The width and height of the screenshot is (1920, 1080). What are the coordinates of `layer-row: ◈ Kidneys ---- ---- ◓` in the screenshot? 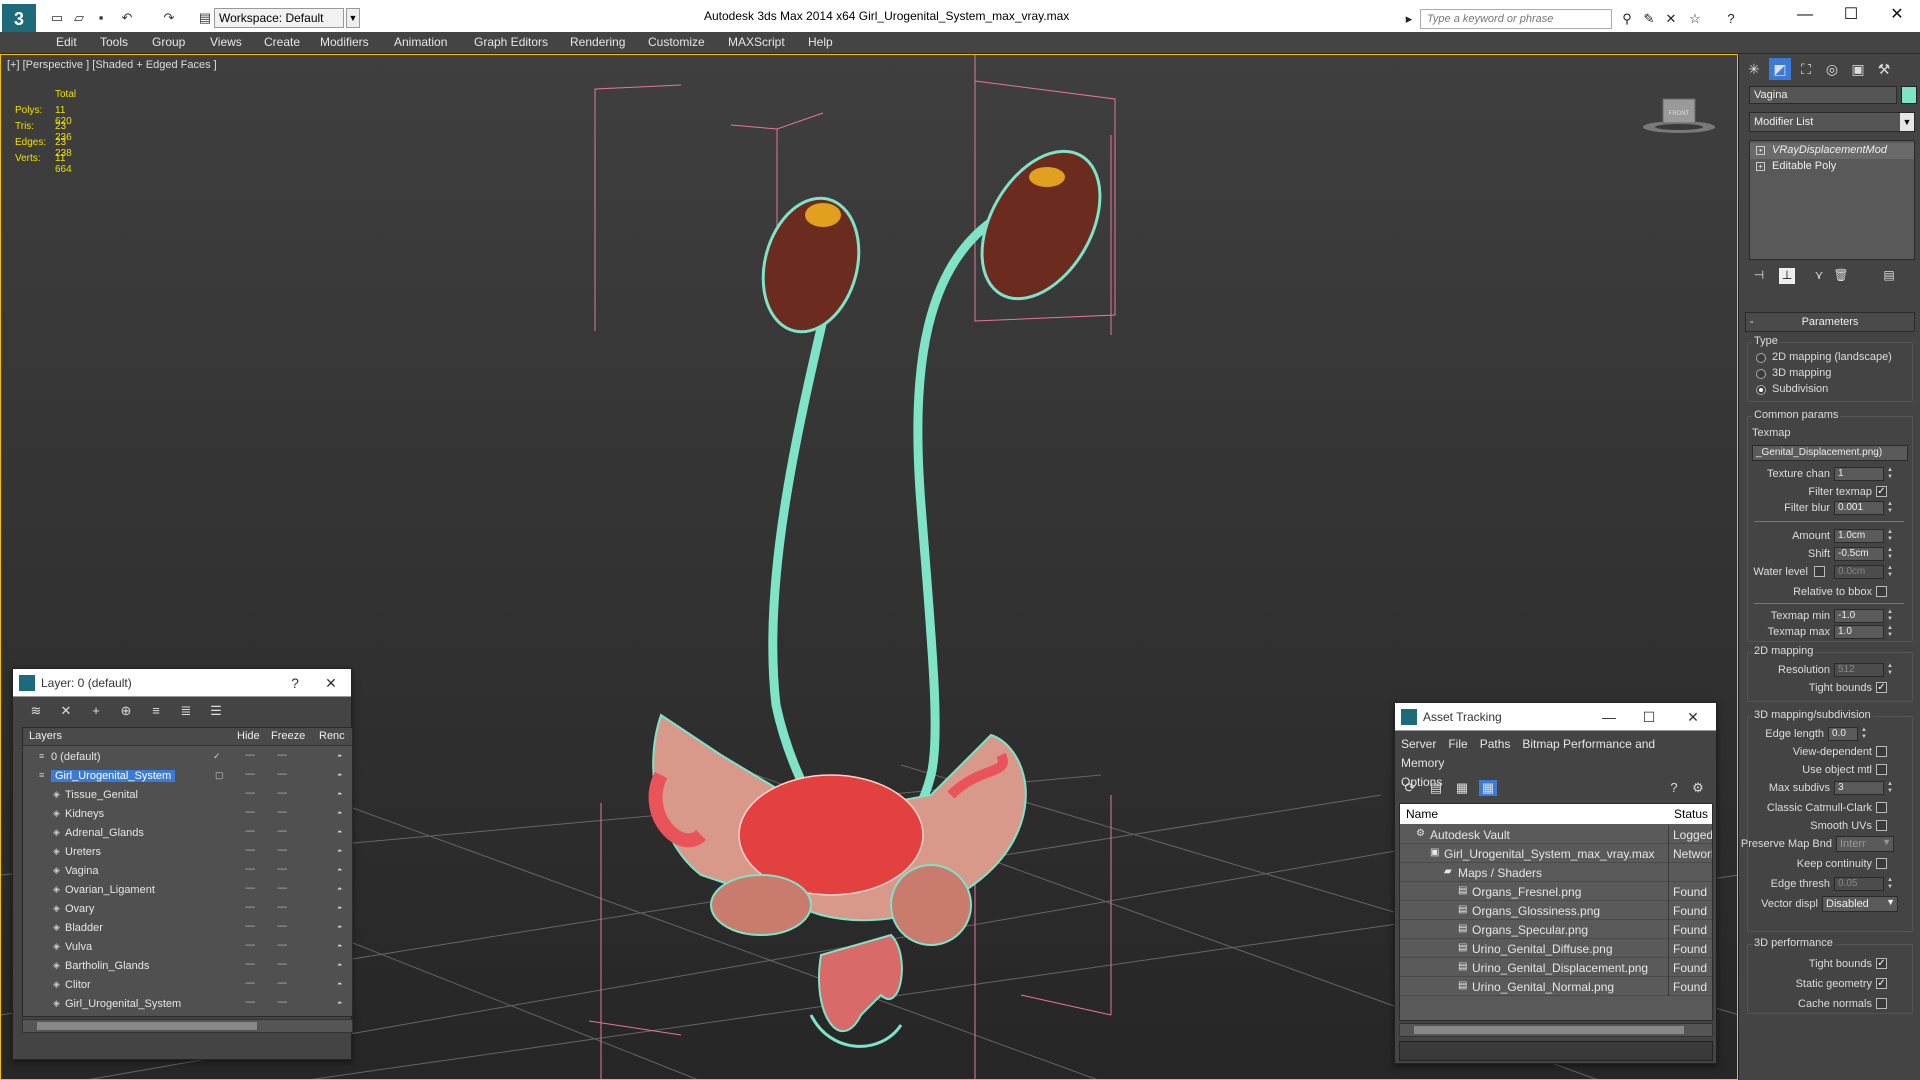 It's located at (187, 814).